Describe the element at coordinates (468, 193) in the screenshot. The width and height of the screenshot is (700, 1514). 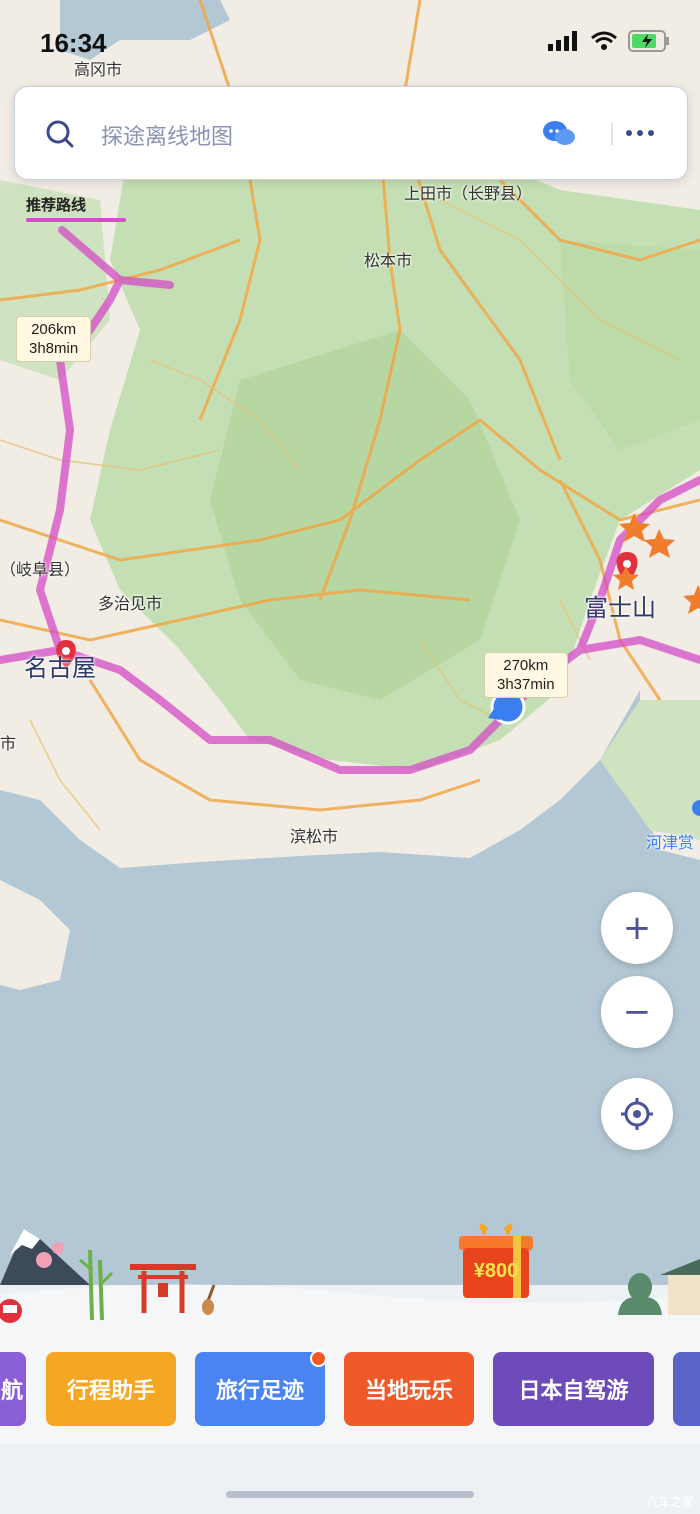
I see `label-ueda: 上田市（长野县）` at that location.